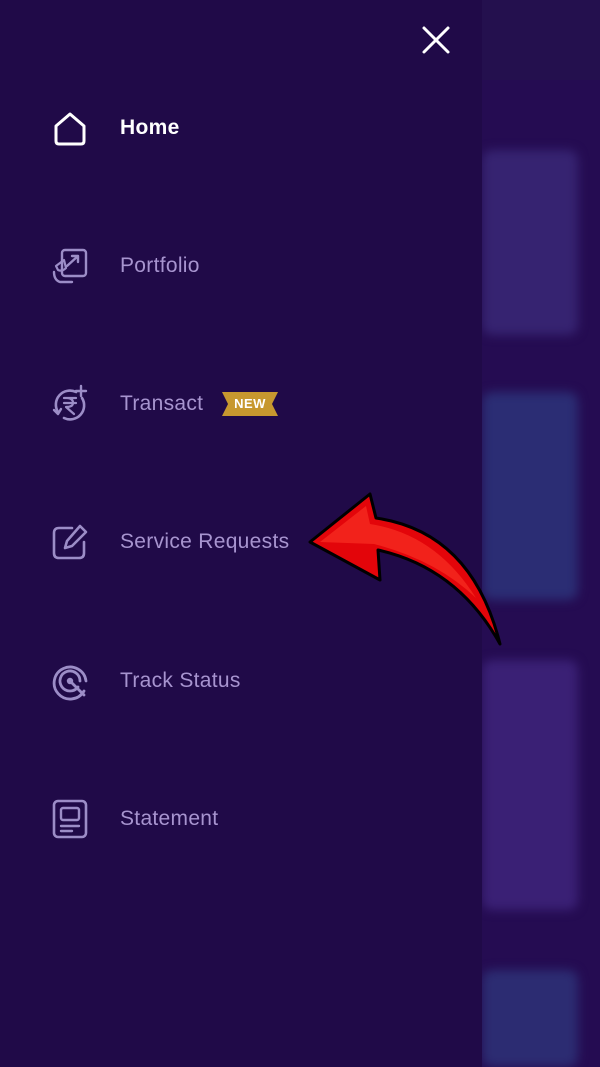  I want to click on menu-item-statement: Statement, so click(241, 819).